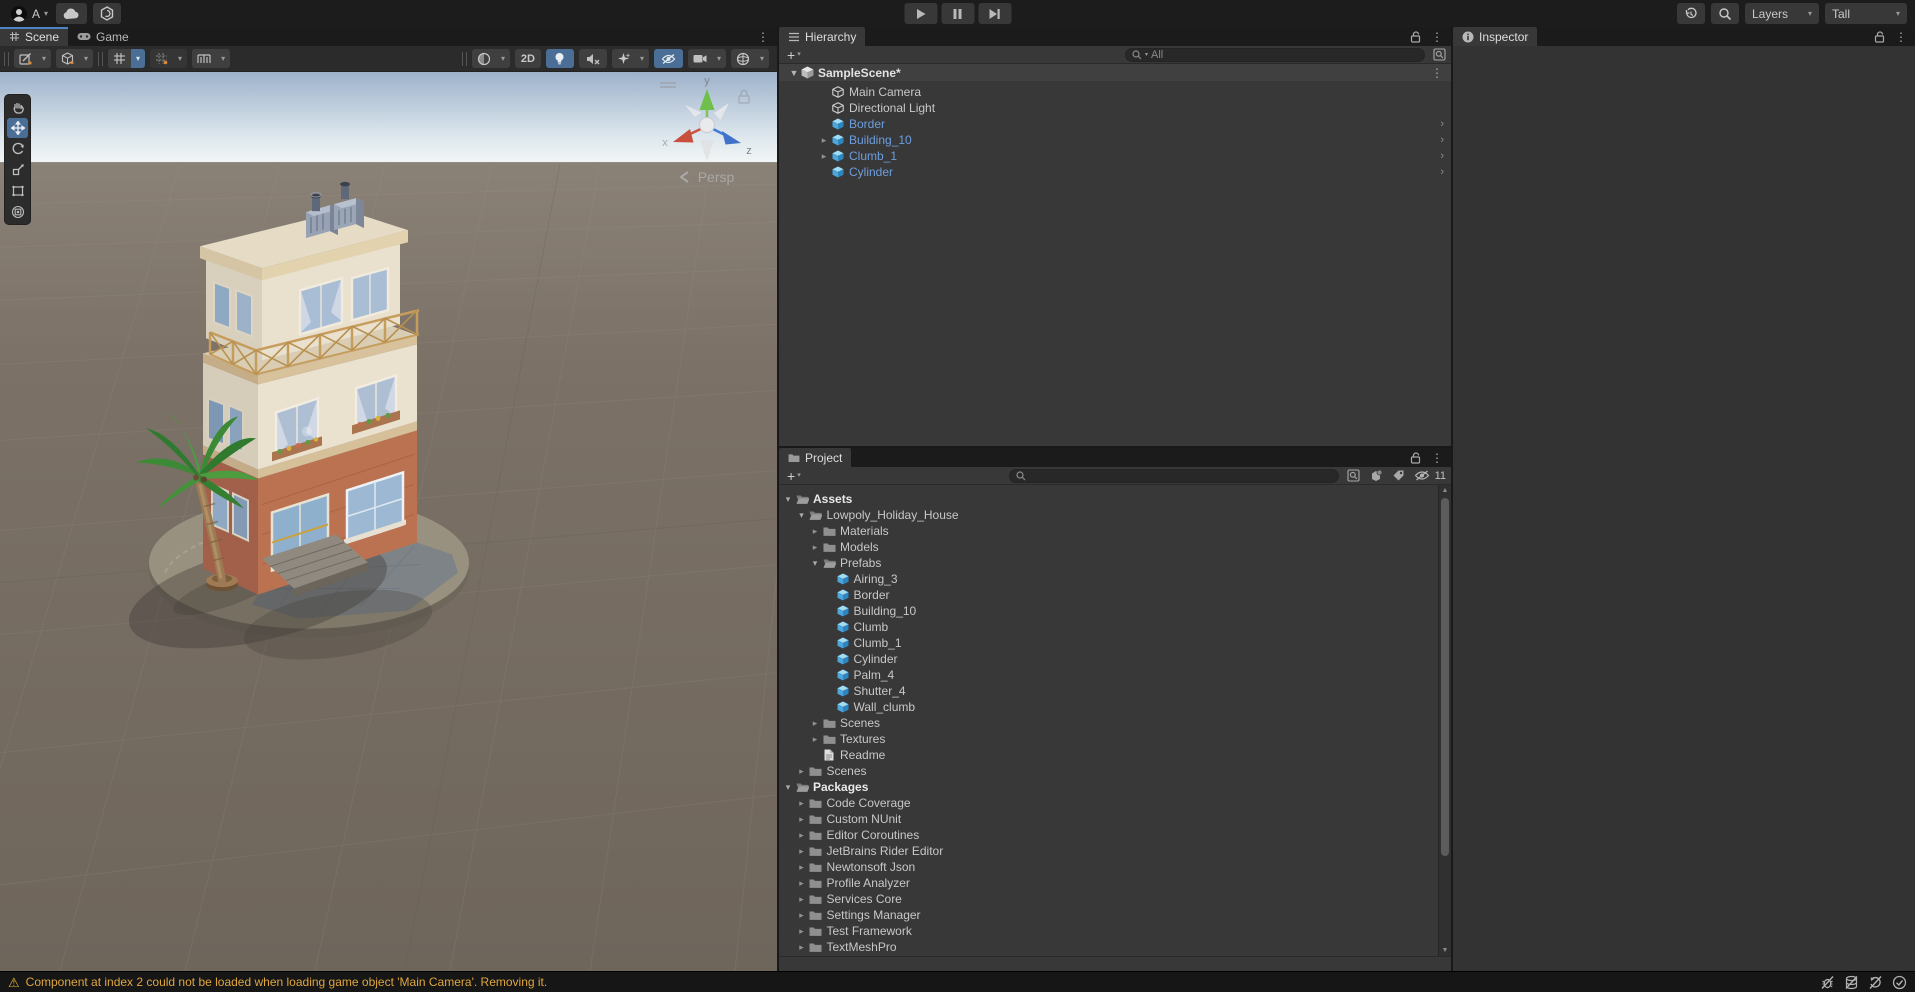 The height and width of the screenshot is (992, 1915). I want to click on hierarchy-create-button: + ▾, so click(794, 55).